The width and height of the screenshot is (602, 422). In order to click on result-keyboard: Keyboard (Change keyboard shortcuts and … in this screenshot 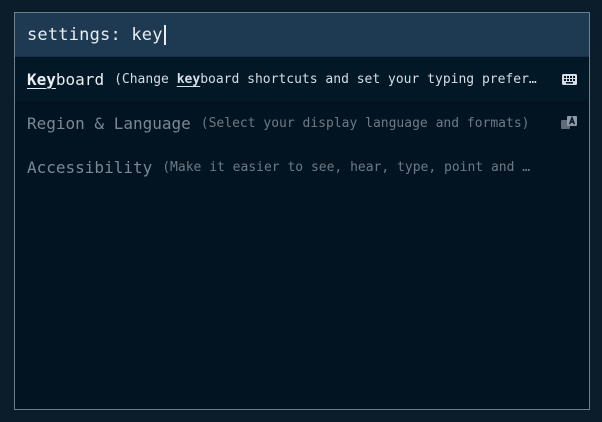, I will do `click(302, 79)`.